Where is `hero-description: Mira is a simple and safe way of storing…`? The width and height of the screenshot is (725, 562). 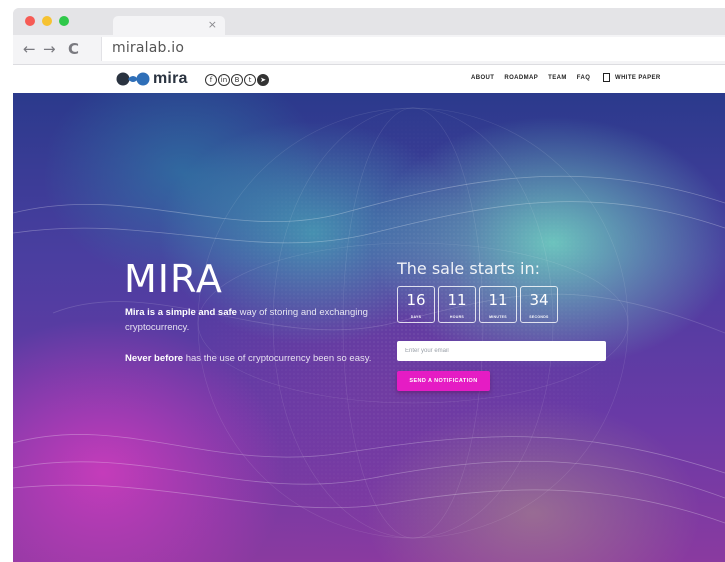
hero-description: Mira is a simple and safe way of storing… is located at coordinates (260, 320).